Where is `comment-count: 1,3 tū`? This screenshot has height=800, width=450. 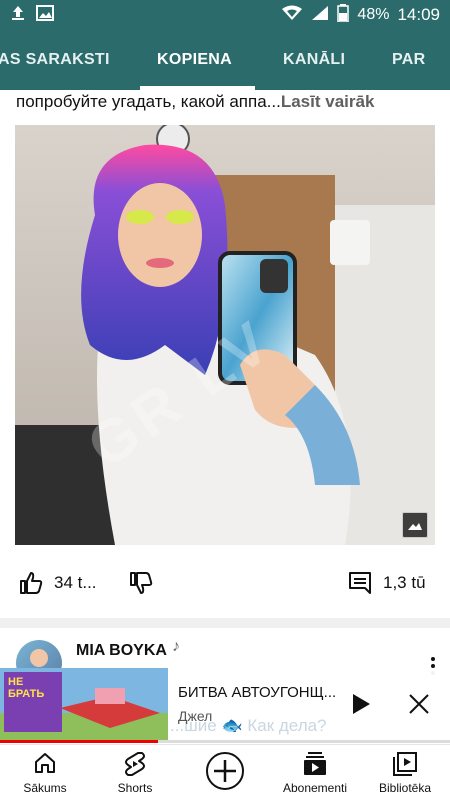
comment-count: 1,3 tū is located at coordinates (404, 582).